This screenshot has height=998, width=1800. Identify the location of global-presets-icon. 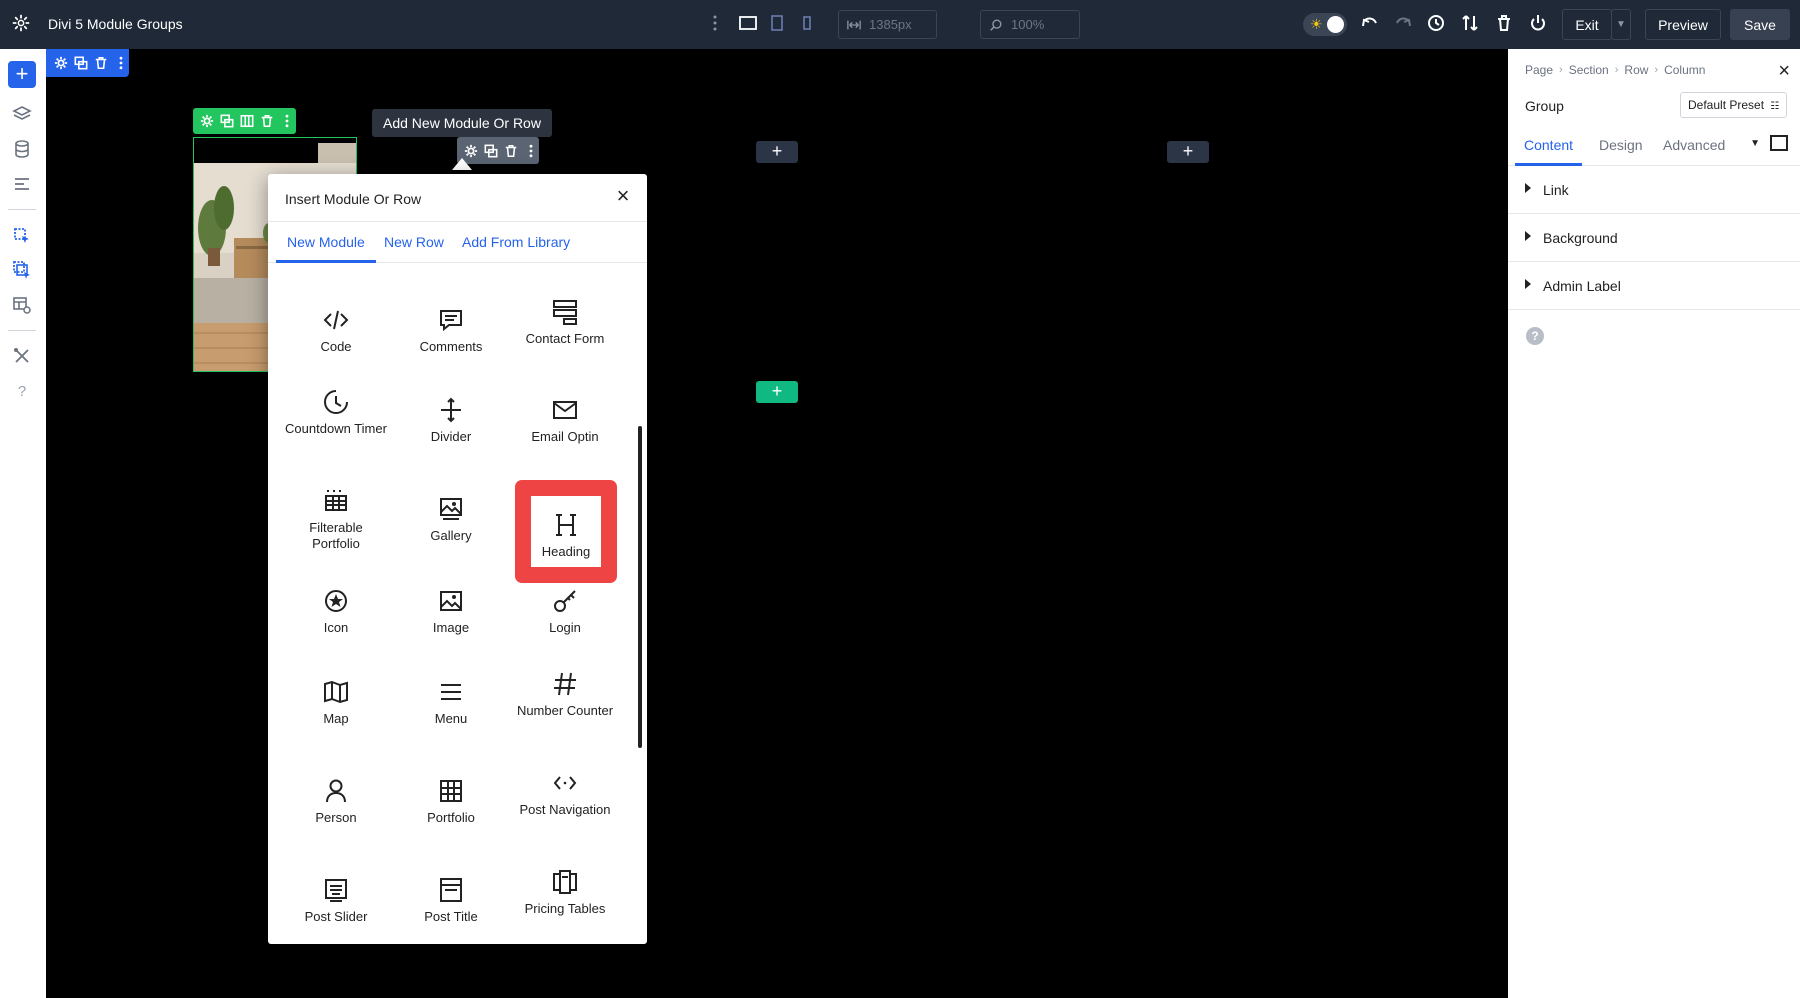
(22, 270).